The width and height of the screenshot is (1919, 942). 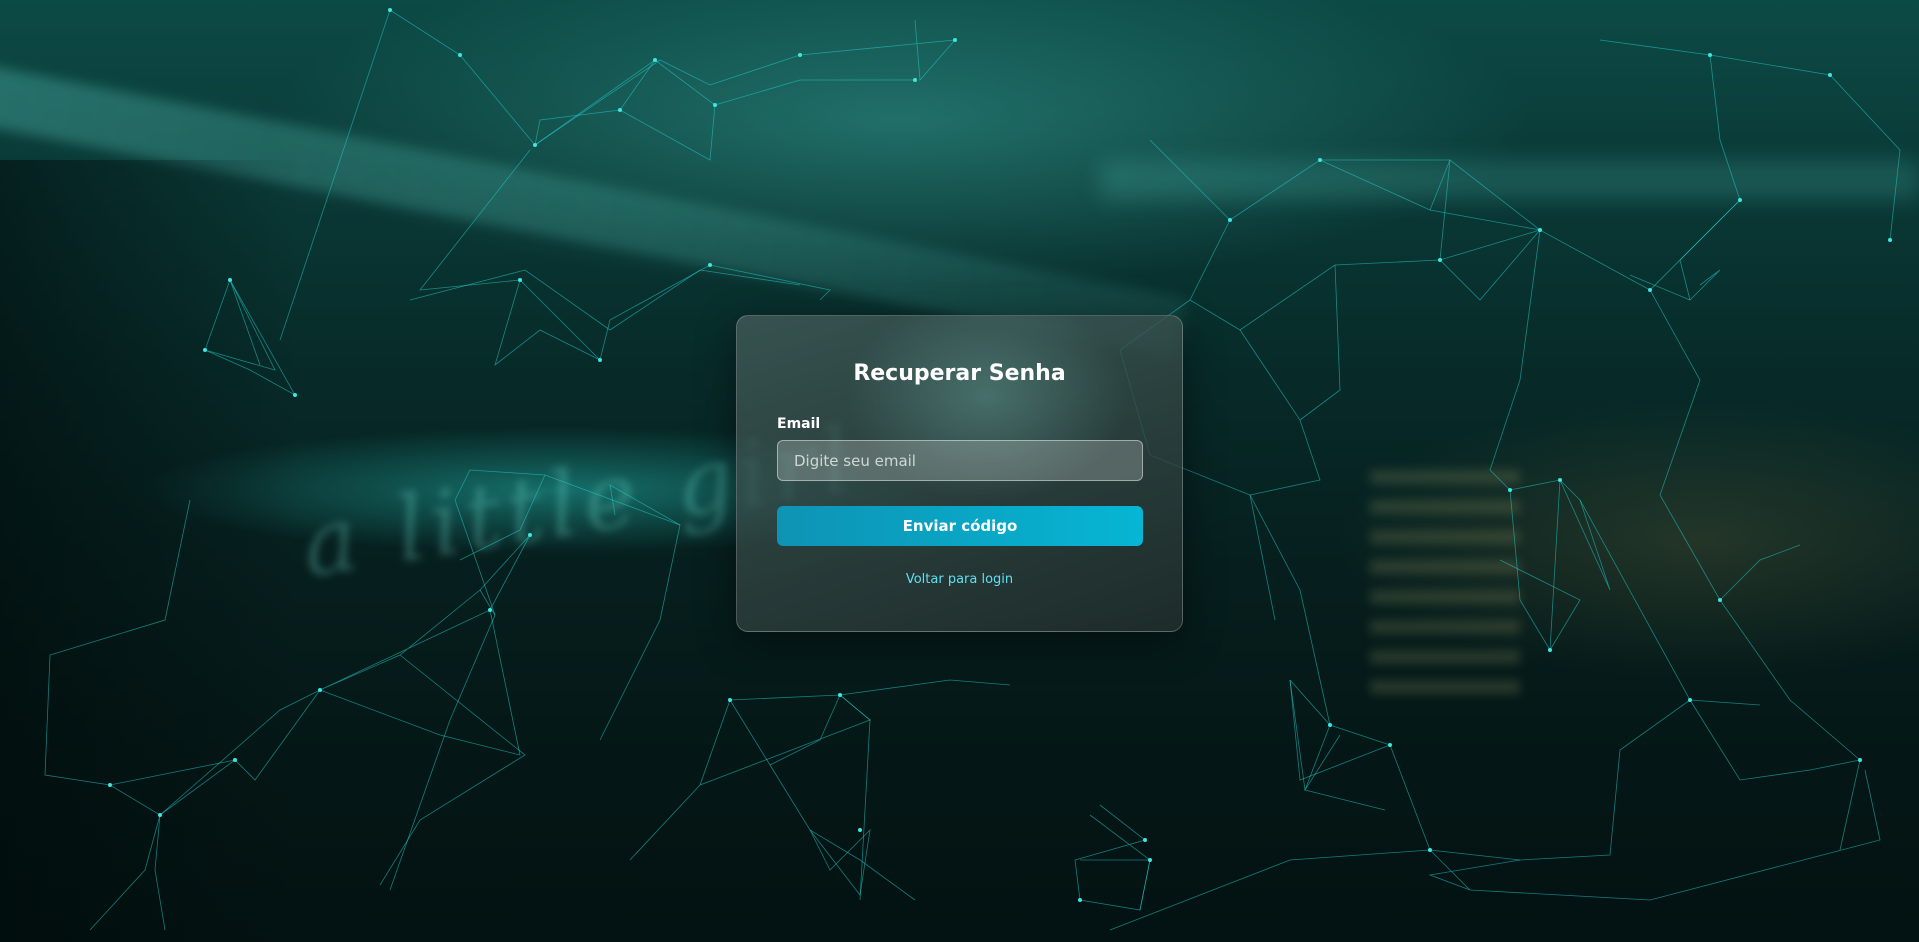 I want to click on send-code-button: Enviar código, so click(x=960, y=526).